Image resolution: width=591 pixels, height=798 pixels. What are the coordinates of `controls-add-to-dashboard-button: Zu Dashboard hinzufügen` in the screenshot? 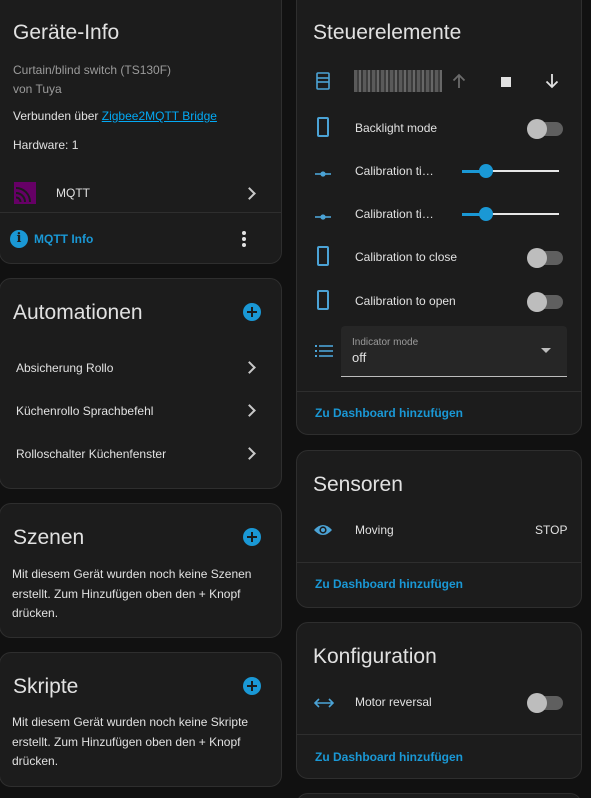 It's located at (389, 413).